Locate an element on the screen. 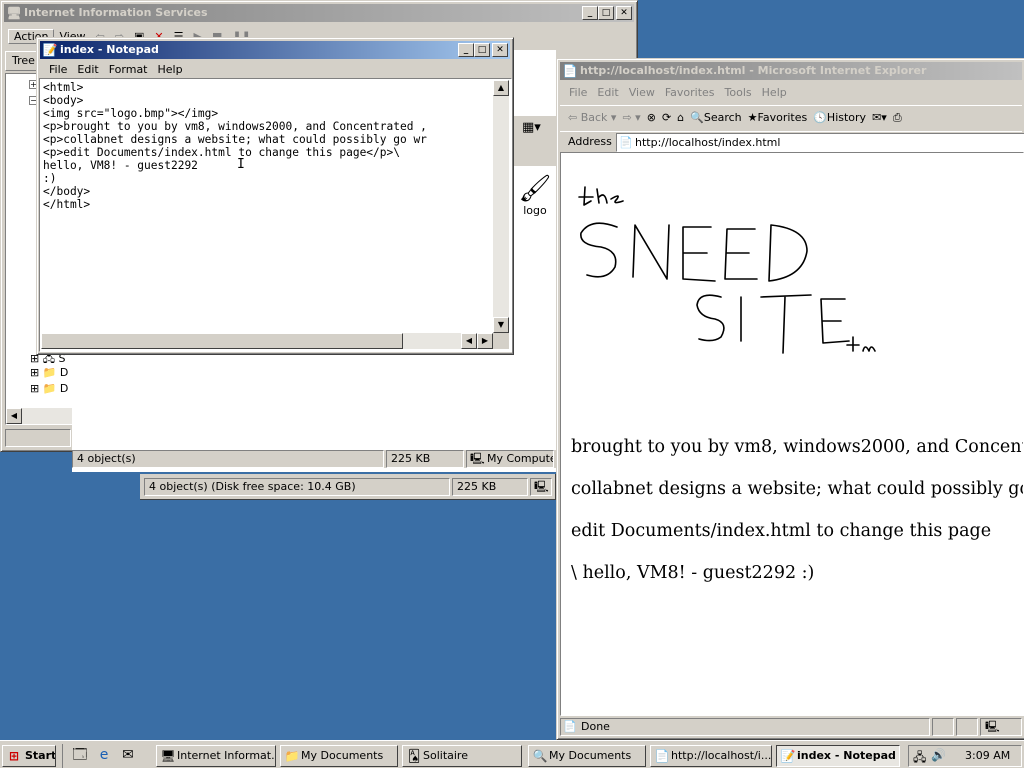 The image size is (1024, 768). notepad-icon: 📝 is located at coordinates (788, 756).